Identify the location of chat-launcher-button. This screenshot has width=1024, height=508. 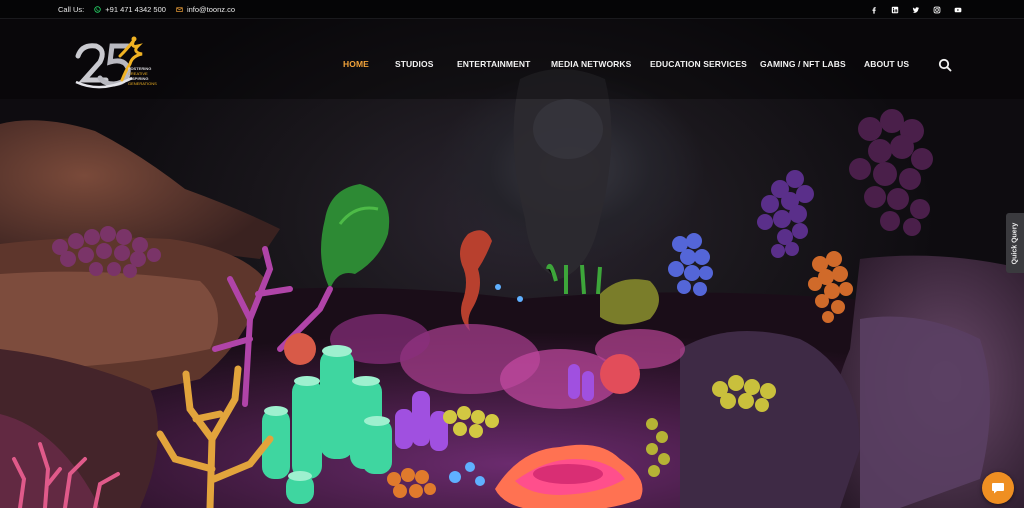
(998, 488).